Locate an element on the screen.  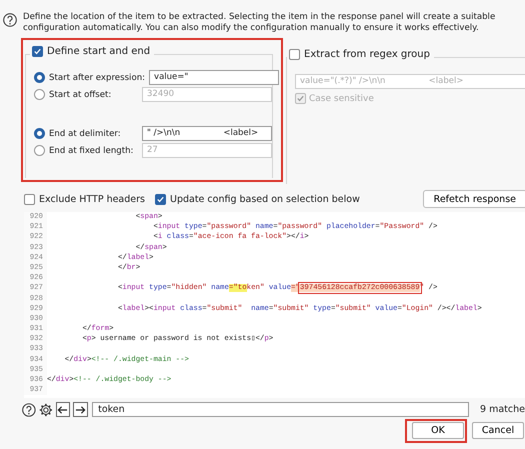
checkbox-label: Exclude HTTP headers is located at coordinates (92, 199).